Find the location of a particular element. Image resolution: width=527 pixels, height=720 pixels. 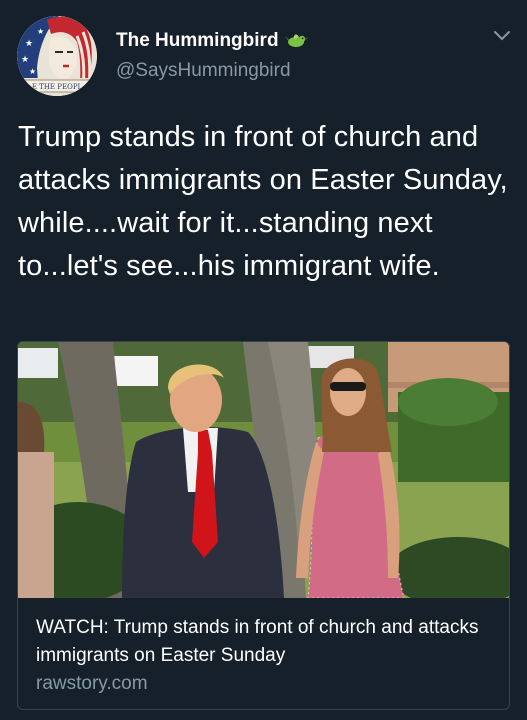

avatar: ★ ★ ★ ★ E THE PEOPL is located at coordinates (57, 56).